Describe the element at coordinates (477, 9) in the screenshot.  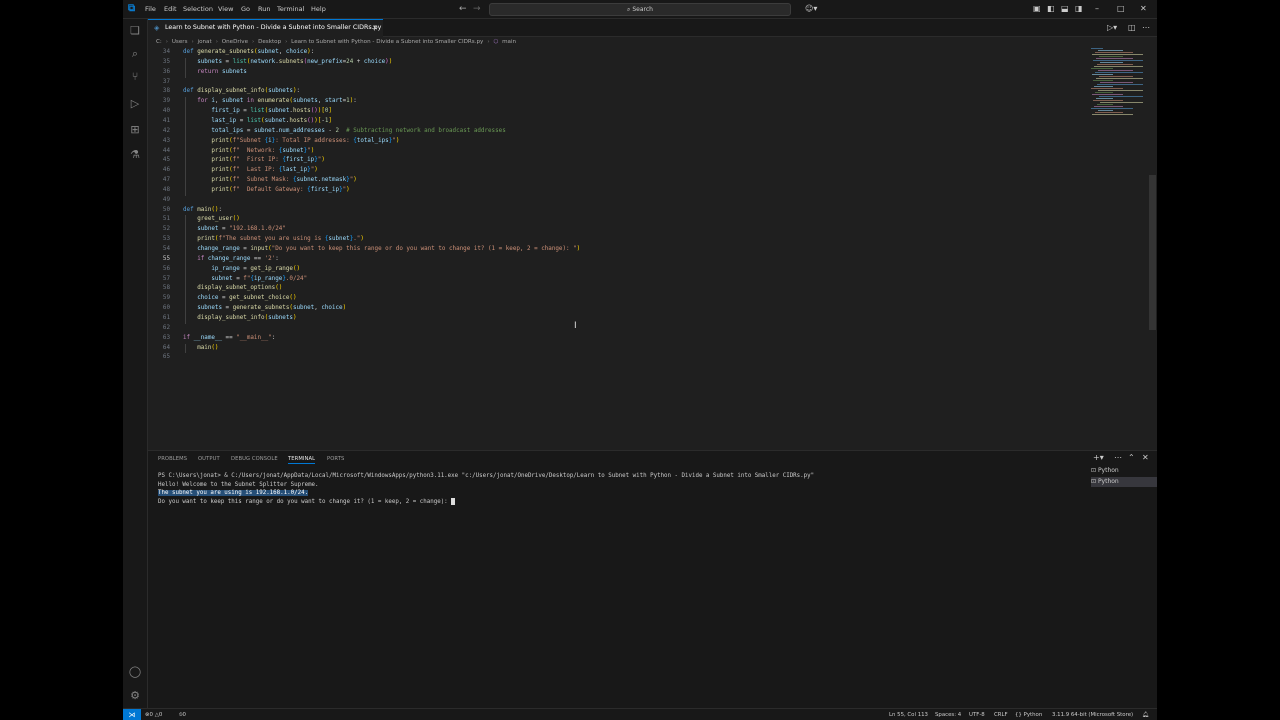
I see `nav-forward-icon: →` at that location.